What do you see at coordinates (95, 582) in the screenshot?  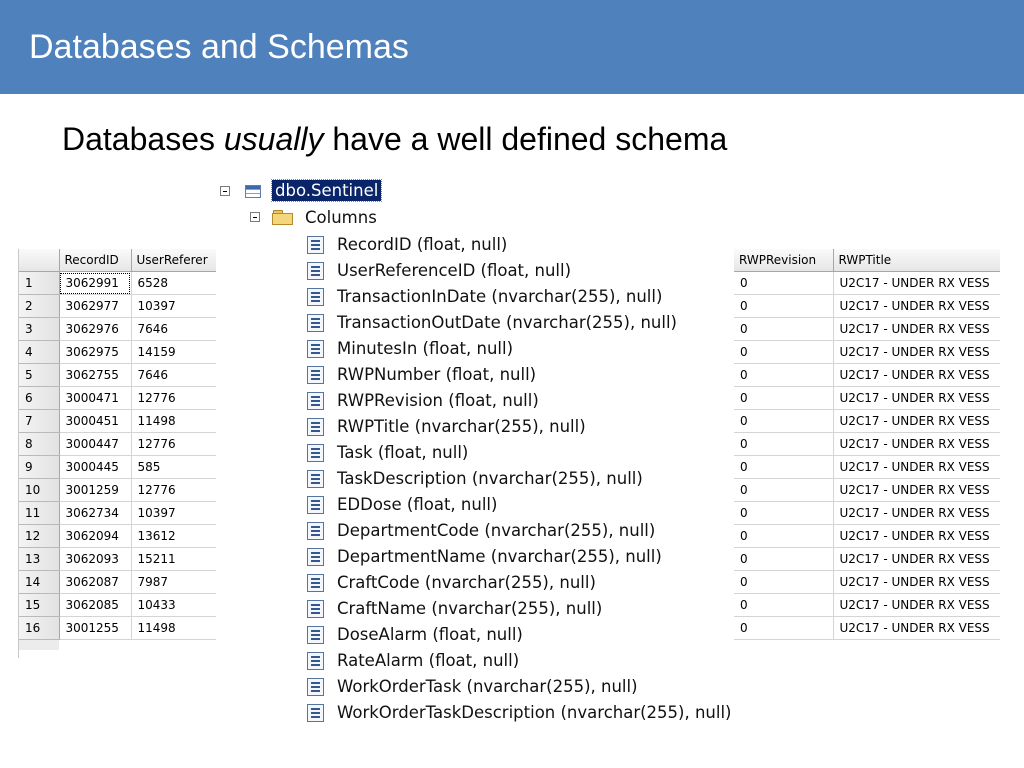 I see `recordid-cell: 3062087` at bounding box center [95, 582].